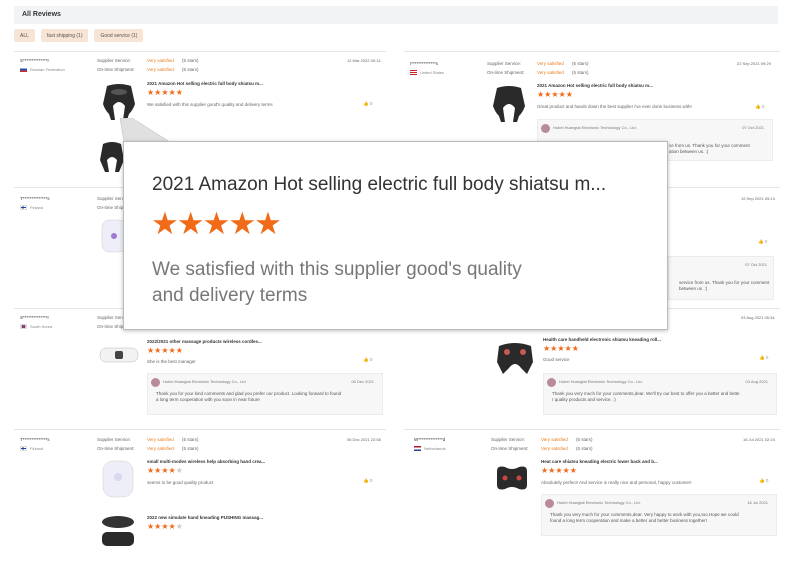 The height and width of the screenshot is (576, 800). Describe the element at coordinates (689, 151) in the screenshot. I see `reply-text-line: ation between us. :)` at that location.